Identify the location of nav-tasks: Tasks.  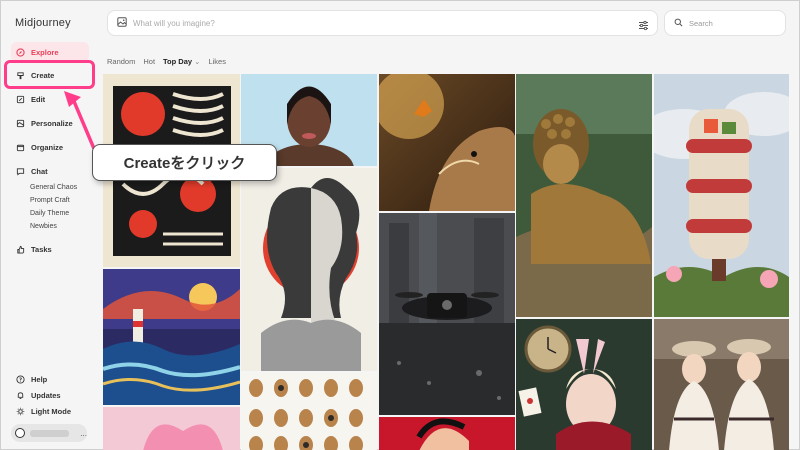
(50, 249).